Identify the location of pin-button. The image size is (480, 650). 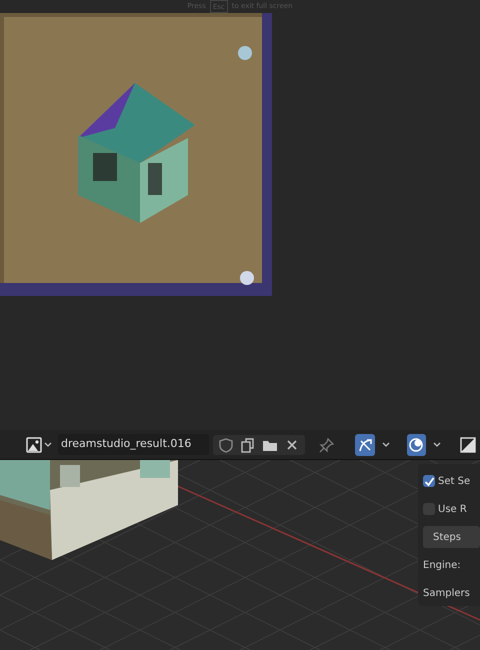
(327, 444).